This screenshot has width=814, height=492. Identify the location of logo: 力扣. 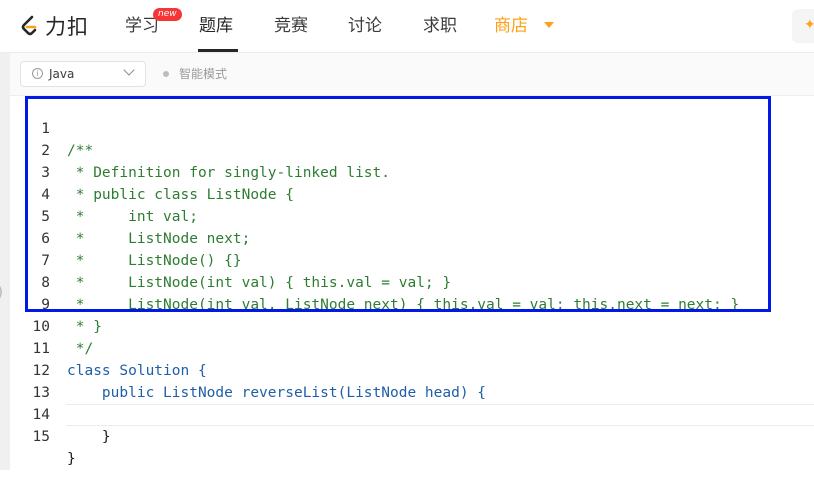
(53, 26).